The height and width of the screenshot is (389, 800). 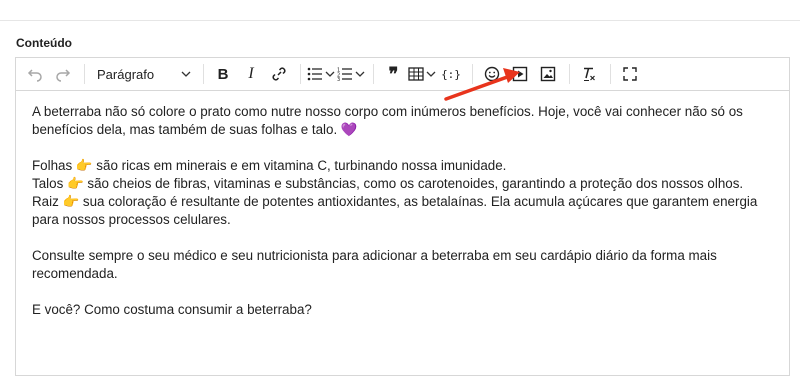 I want to click on image-icon, so click(x=548, y=74).